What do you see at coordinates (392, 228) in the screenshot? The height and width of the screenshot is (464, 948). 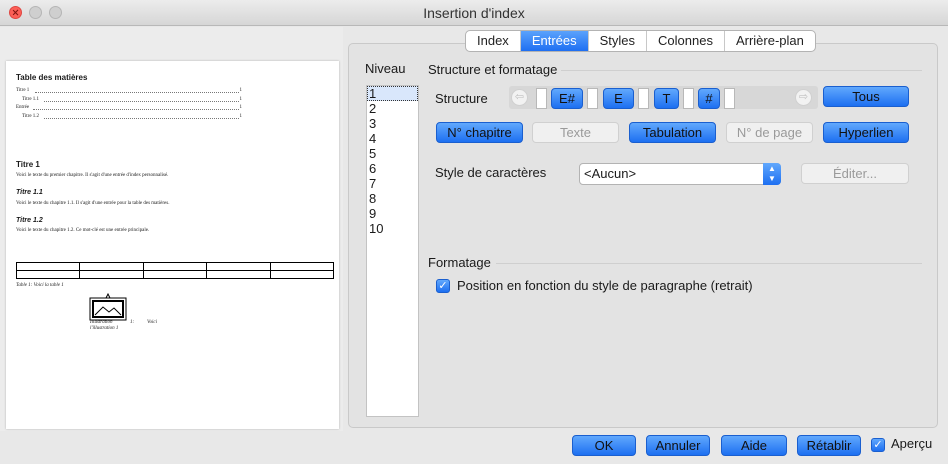 I see `niveau-item: 10` at bounding box center [392, 228].